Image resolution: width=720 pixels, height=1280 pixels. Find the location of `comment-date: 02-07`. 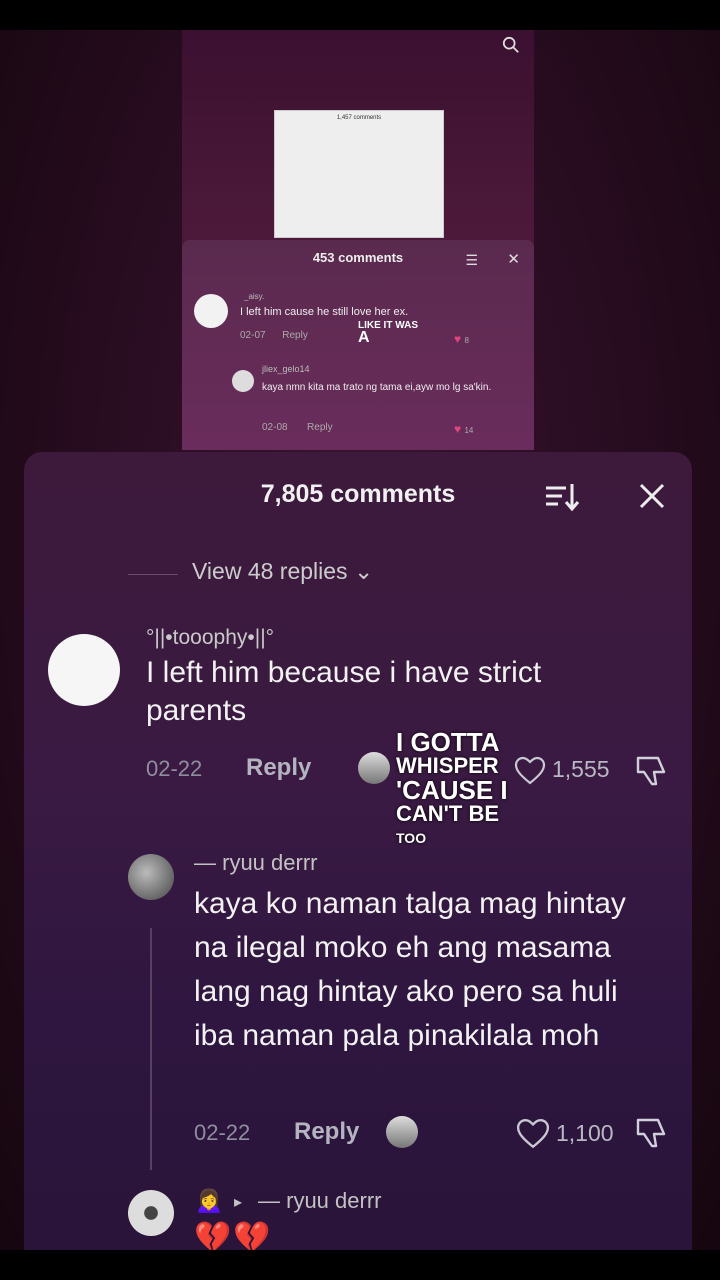

comment-date: 02-07 is located at coordinates (253, 335).